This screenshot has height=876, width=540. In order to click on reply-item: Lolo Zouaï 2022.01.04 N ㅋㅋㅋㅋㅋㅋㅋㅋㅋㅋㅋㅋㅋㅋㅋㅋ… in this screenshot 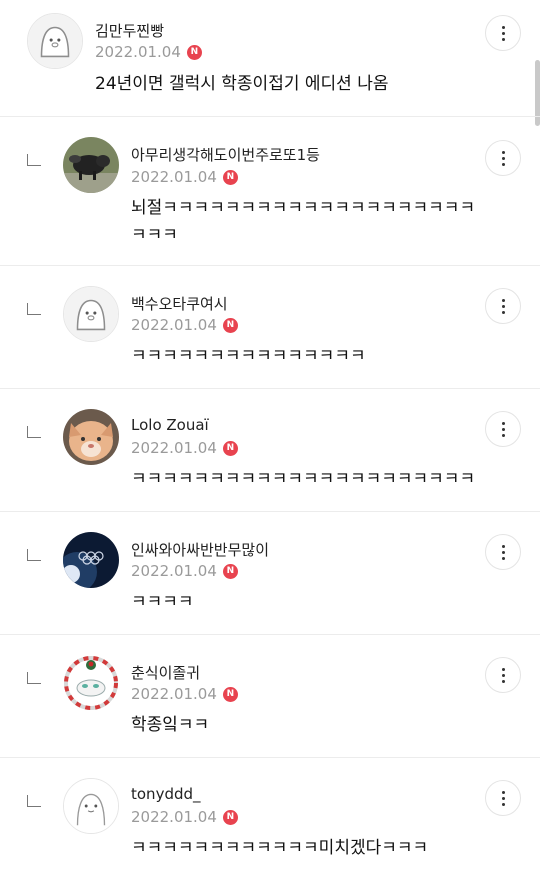, I will do `click(270, 450)`.